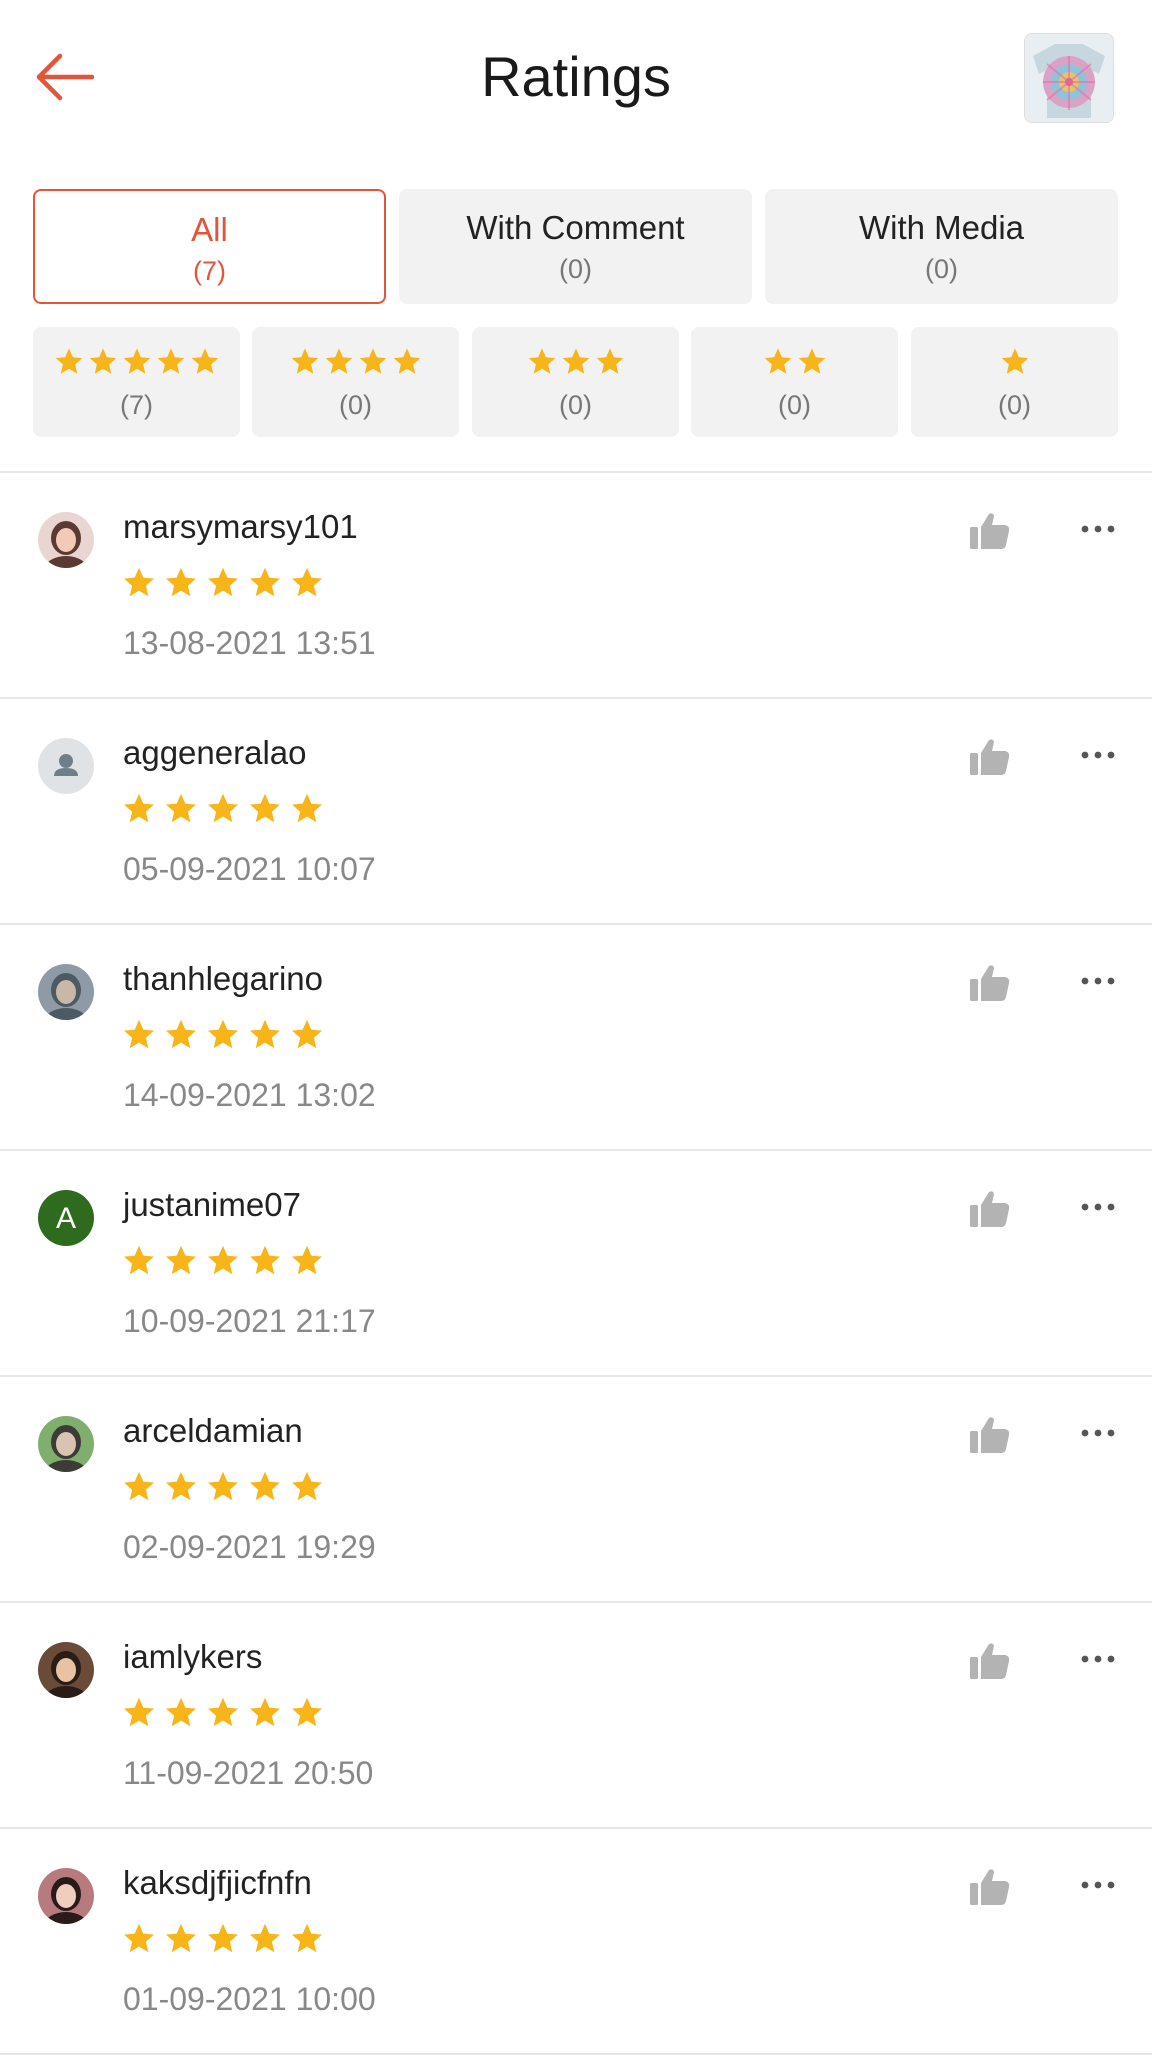  I want to click on review-item: aggeneralao 05-09-2021 10:07, so click(576, 812).